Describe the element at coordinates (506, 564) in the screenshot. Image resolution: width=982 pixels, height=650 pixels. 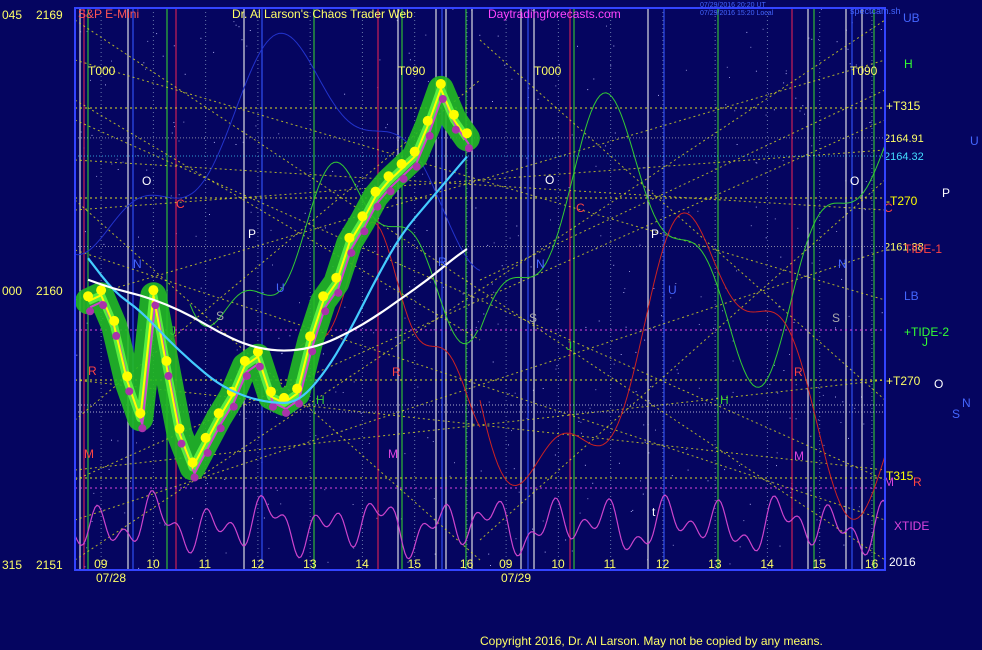
I see `hour-tick-label: 09` at that location.